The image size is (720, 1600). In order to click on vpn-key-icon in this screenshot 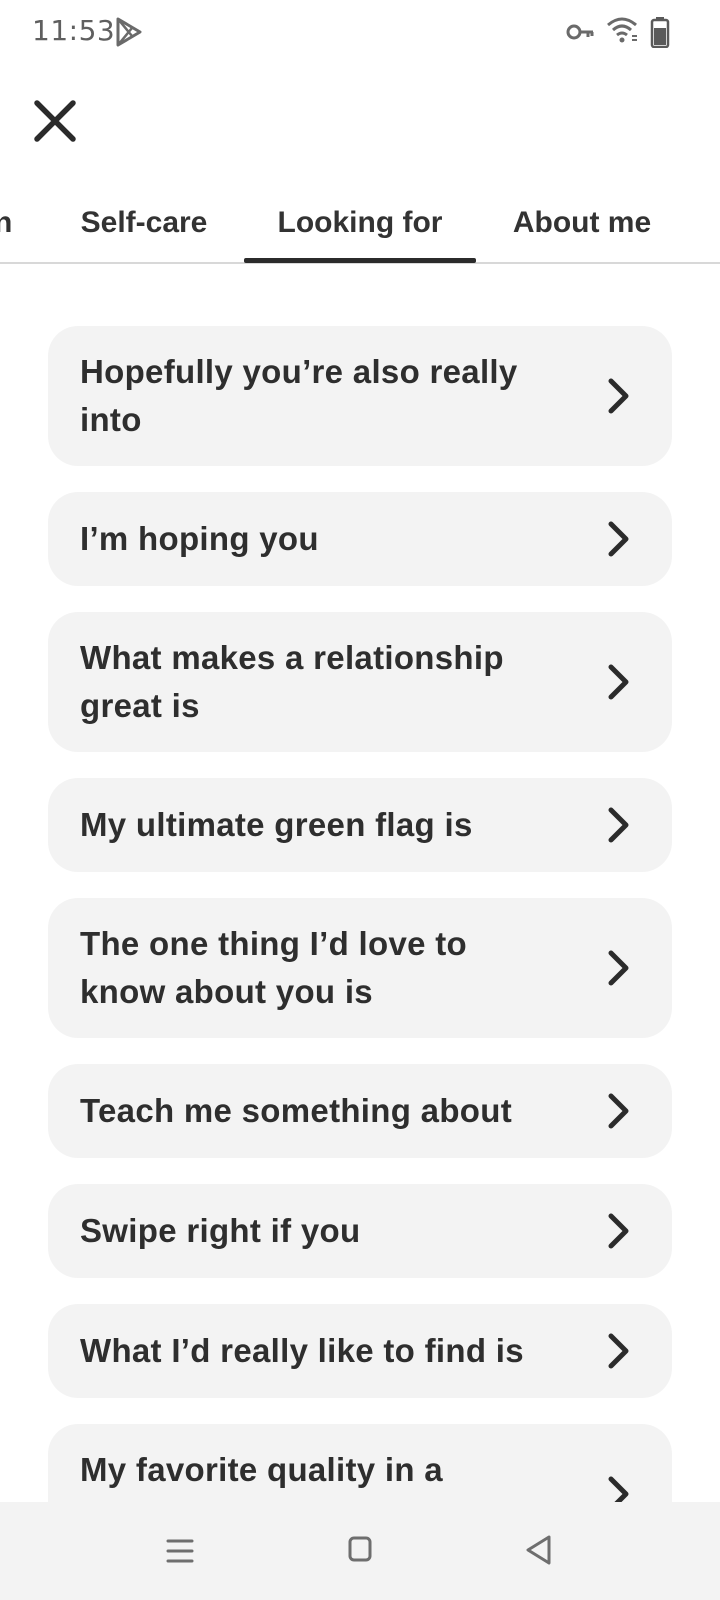, I will do `click(580, 32)`.